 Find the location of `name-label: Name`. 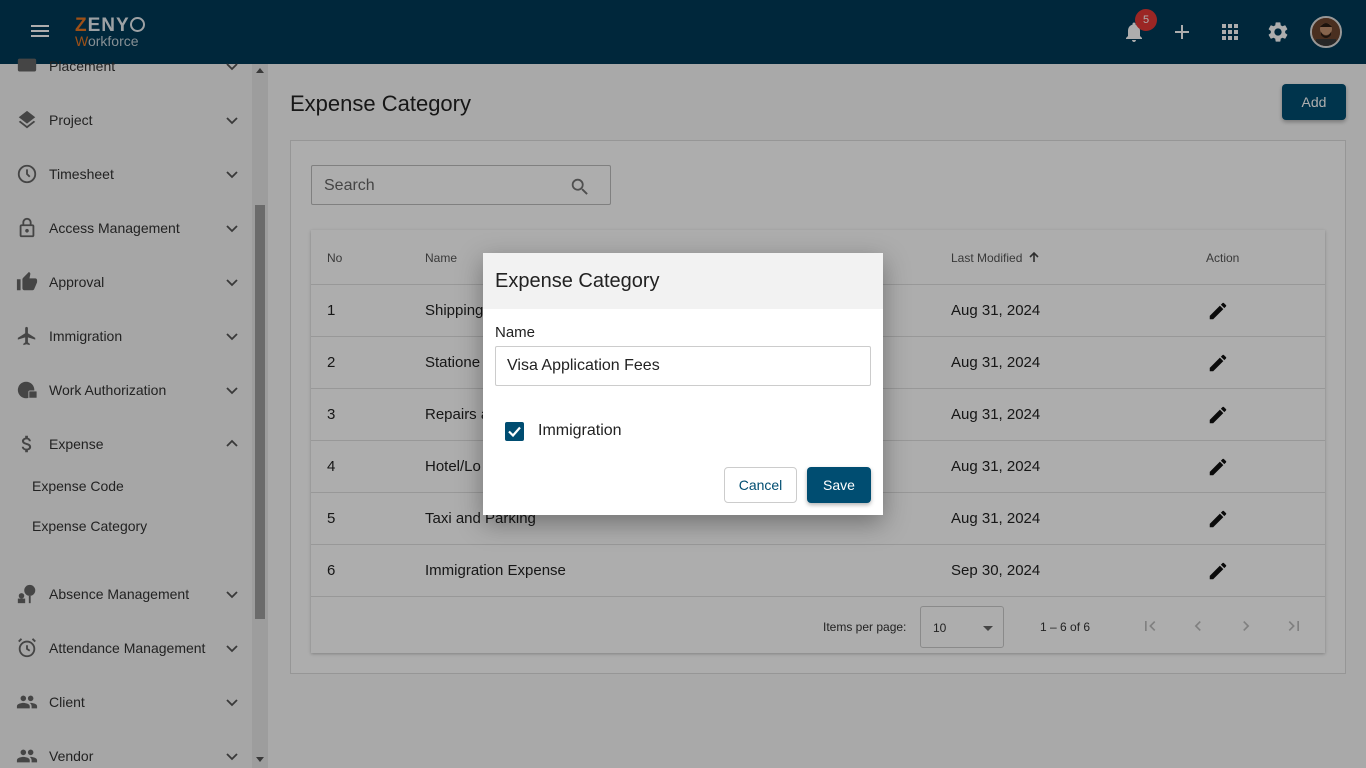

name-label: Name is located at coordinates (515, 332).